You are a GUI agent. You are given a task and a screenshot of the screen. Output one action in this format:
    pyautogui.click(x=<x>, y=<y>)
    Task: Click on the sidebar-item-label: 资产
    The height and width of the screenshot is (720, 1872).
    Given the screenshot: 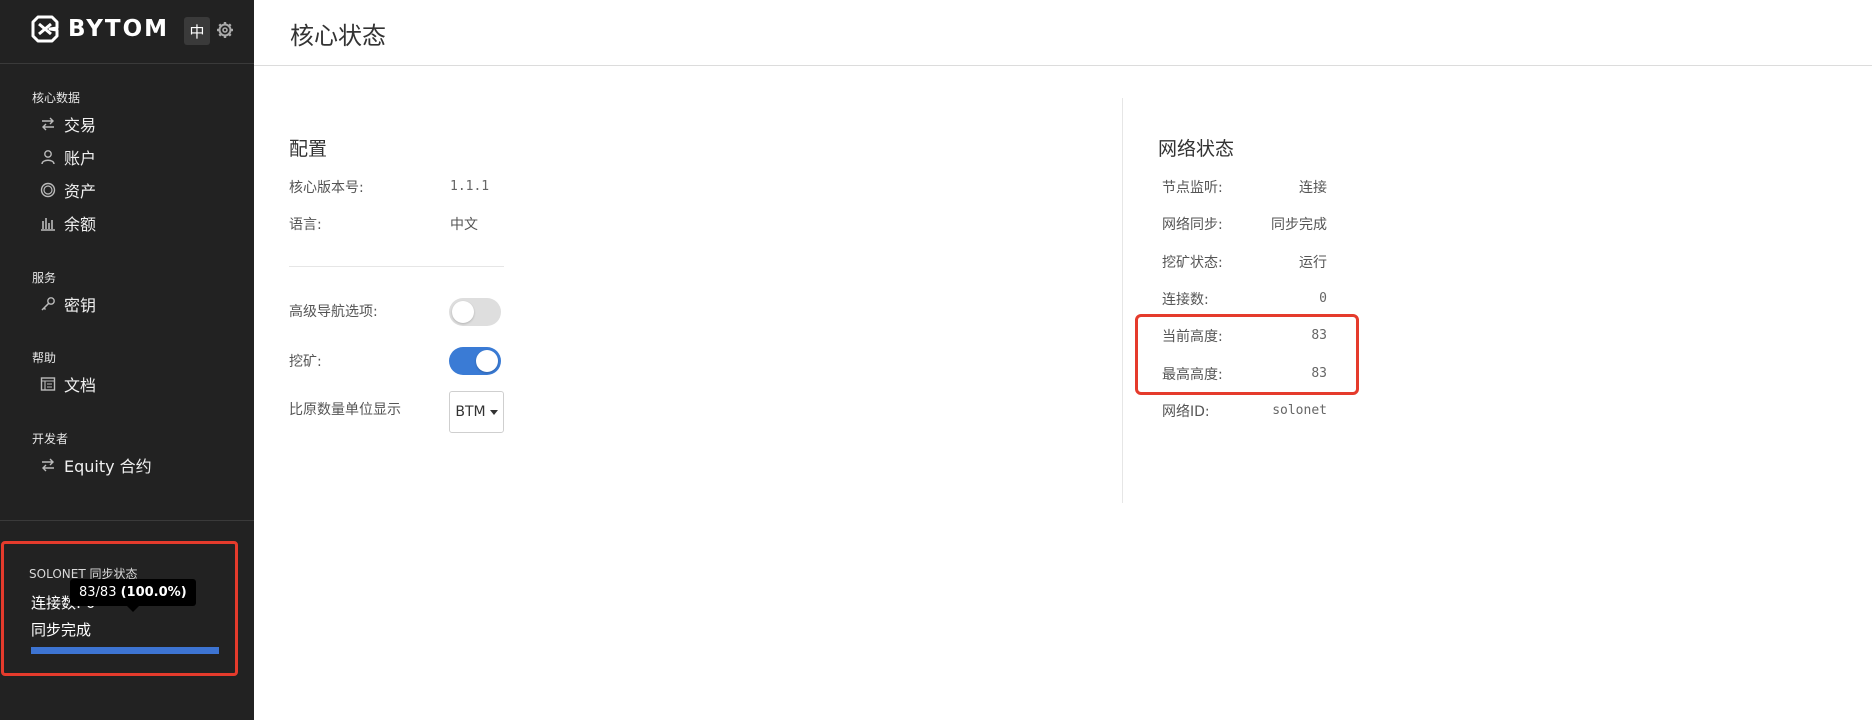 What is the action you would take?
    pyautogui.click(x=80, y=191)
    